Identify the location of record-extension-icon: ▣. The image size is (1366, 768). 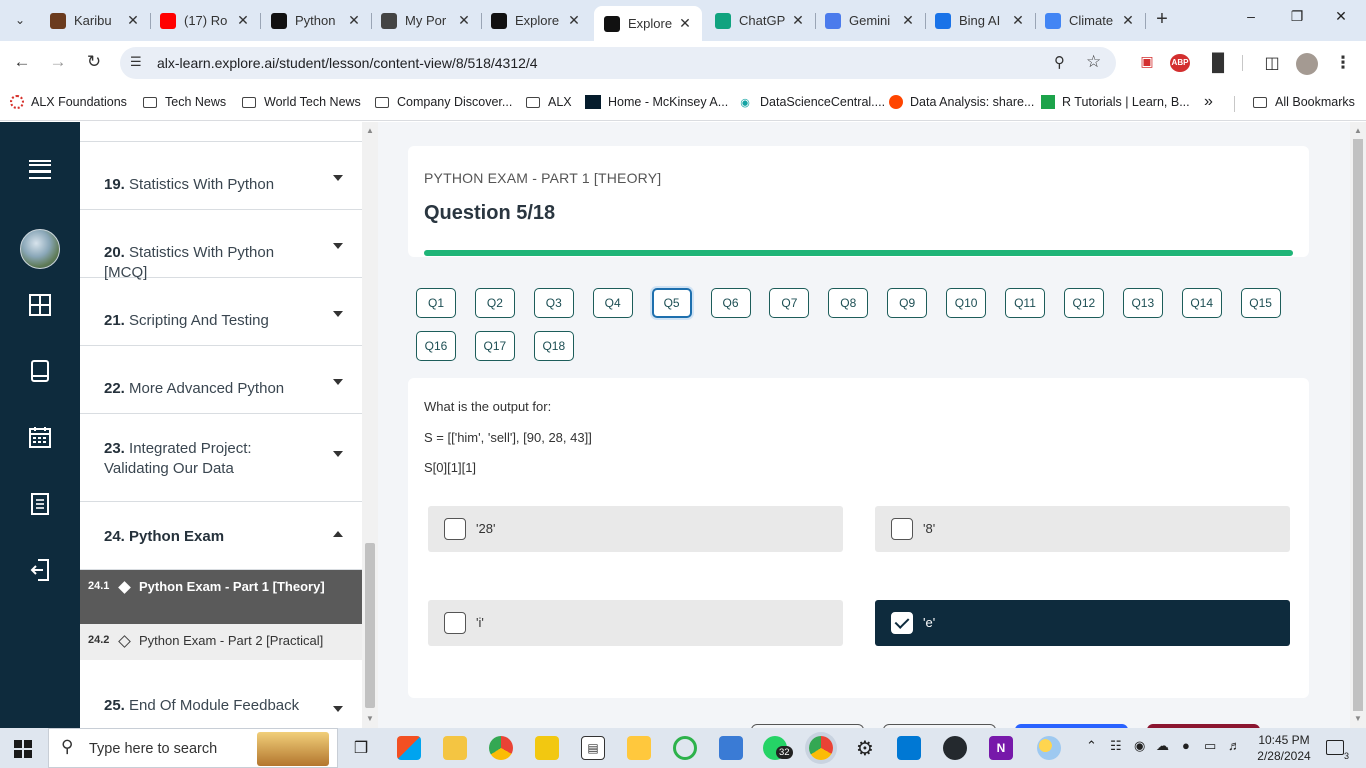
(1147, 63).